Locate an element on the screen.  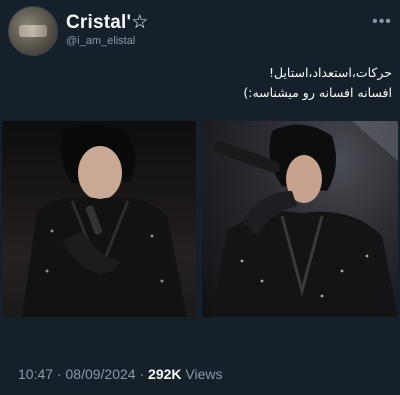
tweet-text-line-1: حرکات،استعداد،استایل! is located at coordinates (330, 72).